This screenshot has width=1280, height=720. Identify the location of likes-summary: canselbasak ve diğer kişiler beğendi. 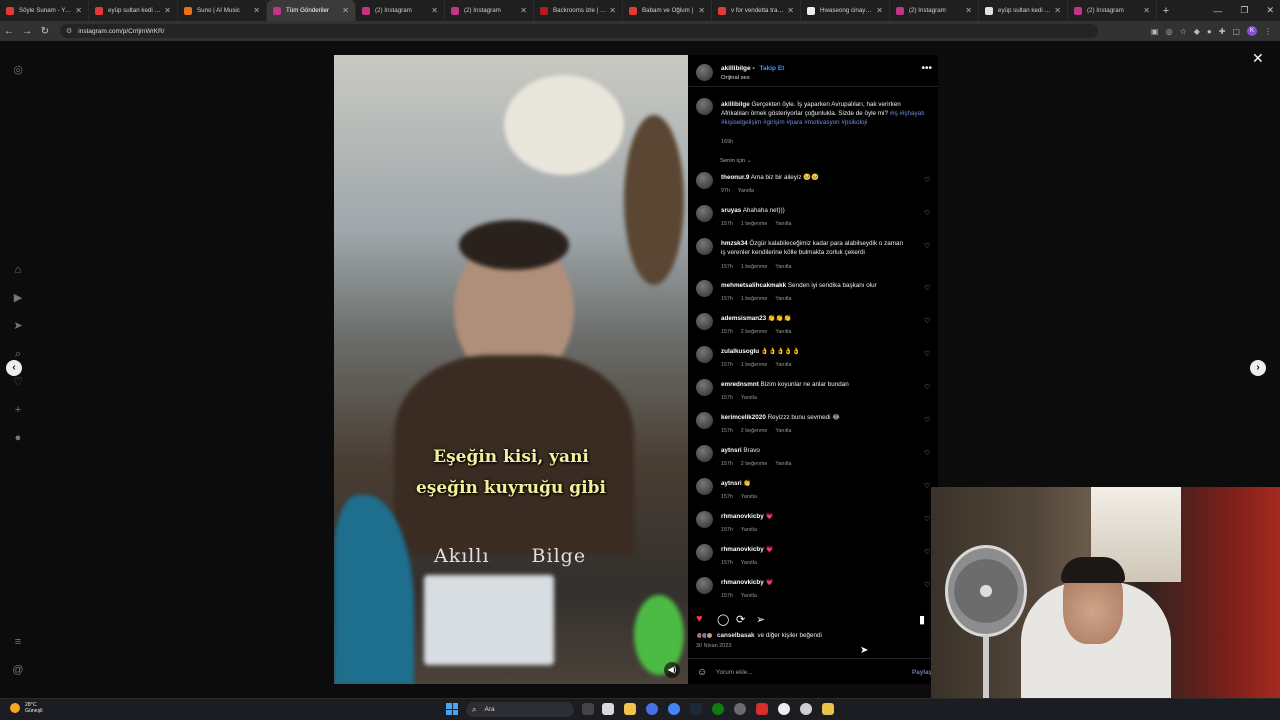
(759, 635).